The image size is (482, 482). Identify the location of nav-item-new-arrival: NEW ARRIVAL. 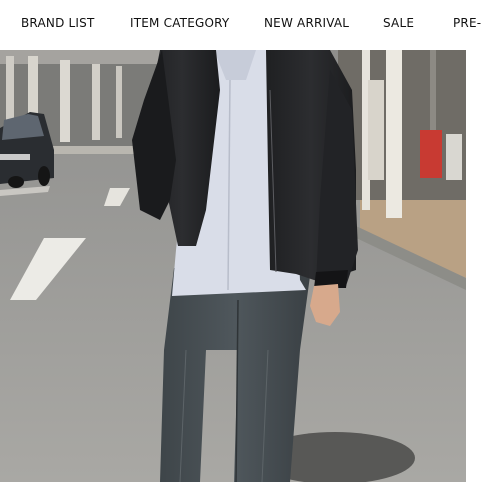
(306, 23).